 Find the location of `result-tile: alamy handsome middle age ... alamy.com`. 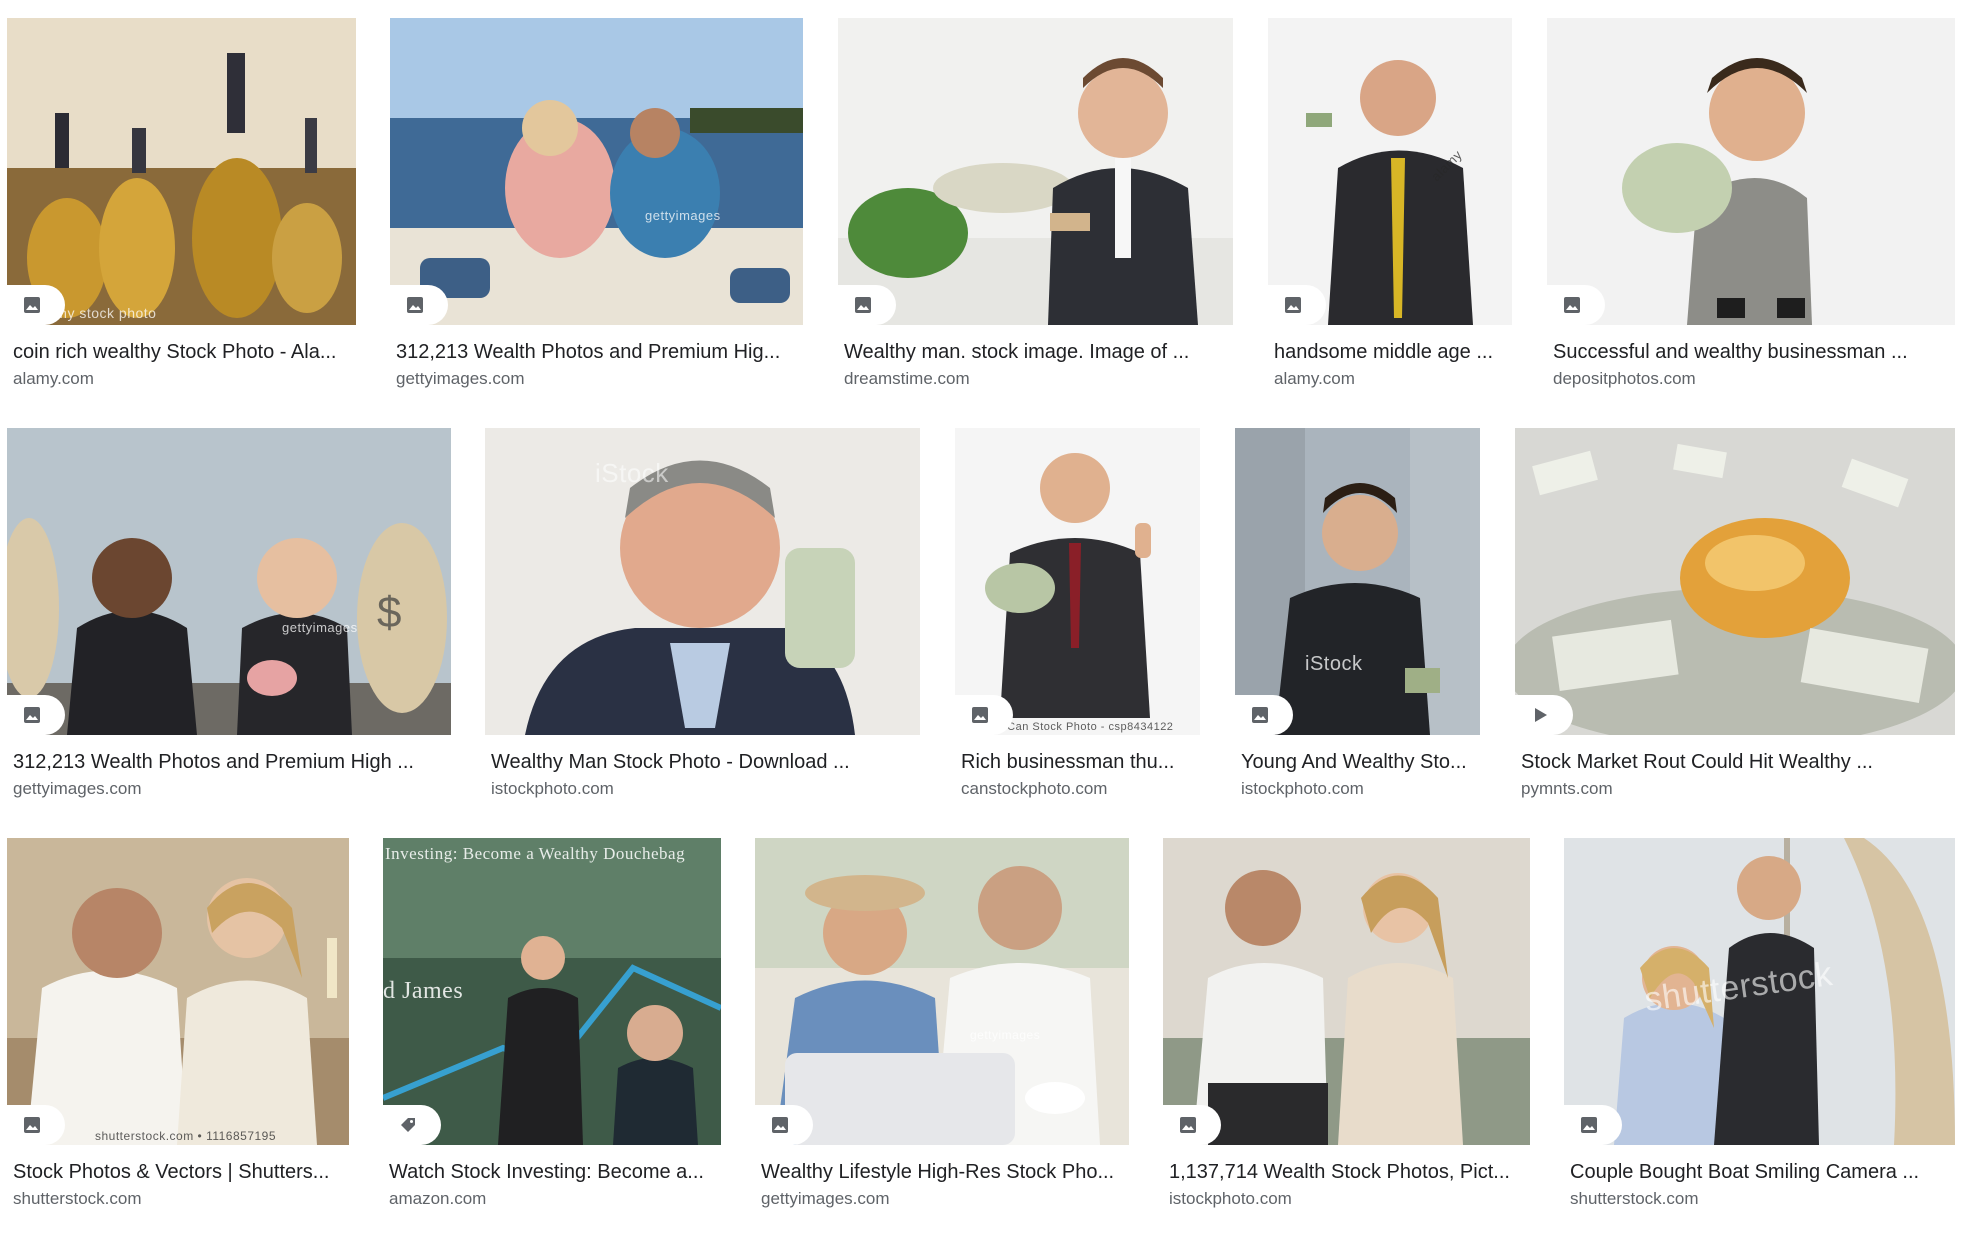

result-tile: alamy handsome middle age ... alamy.com is located at coordinates (1390, 208).